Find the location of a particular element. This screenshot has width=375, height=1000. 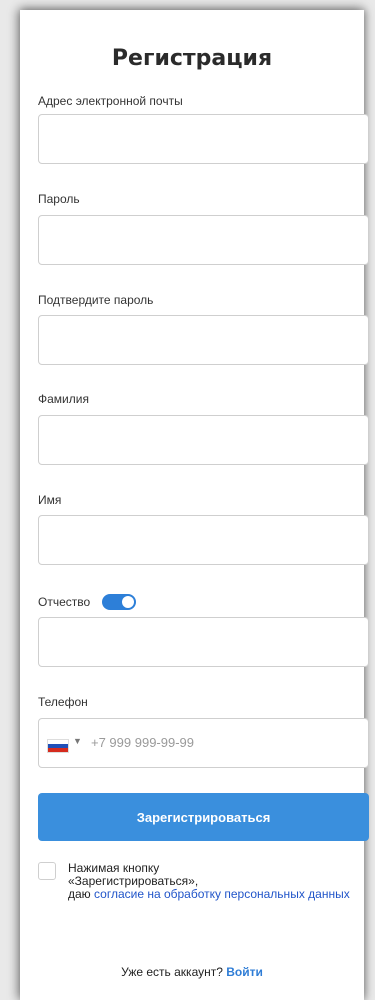

middlename-toggle is located at coordinates (119, 602).